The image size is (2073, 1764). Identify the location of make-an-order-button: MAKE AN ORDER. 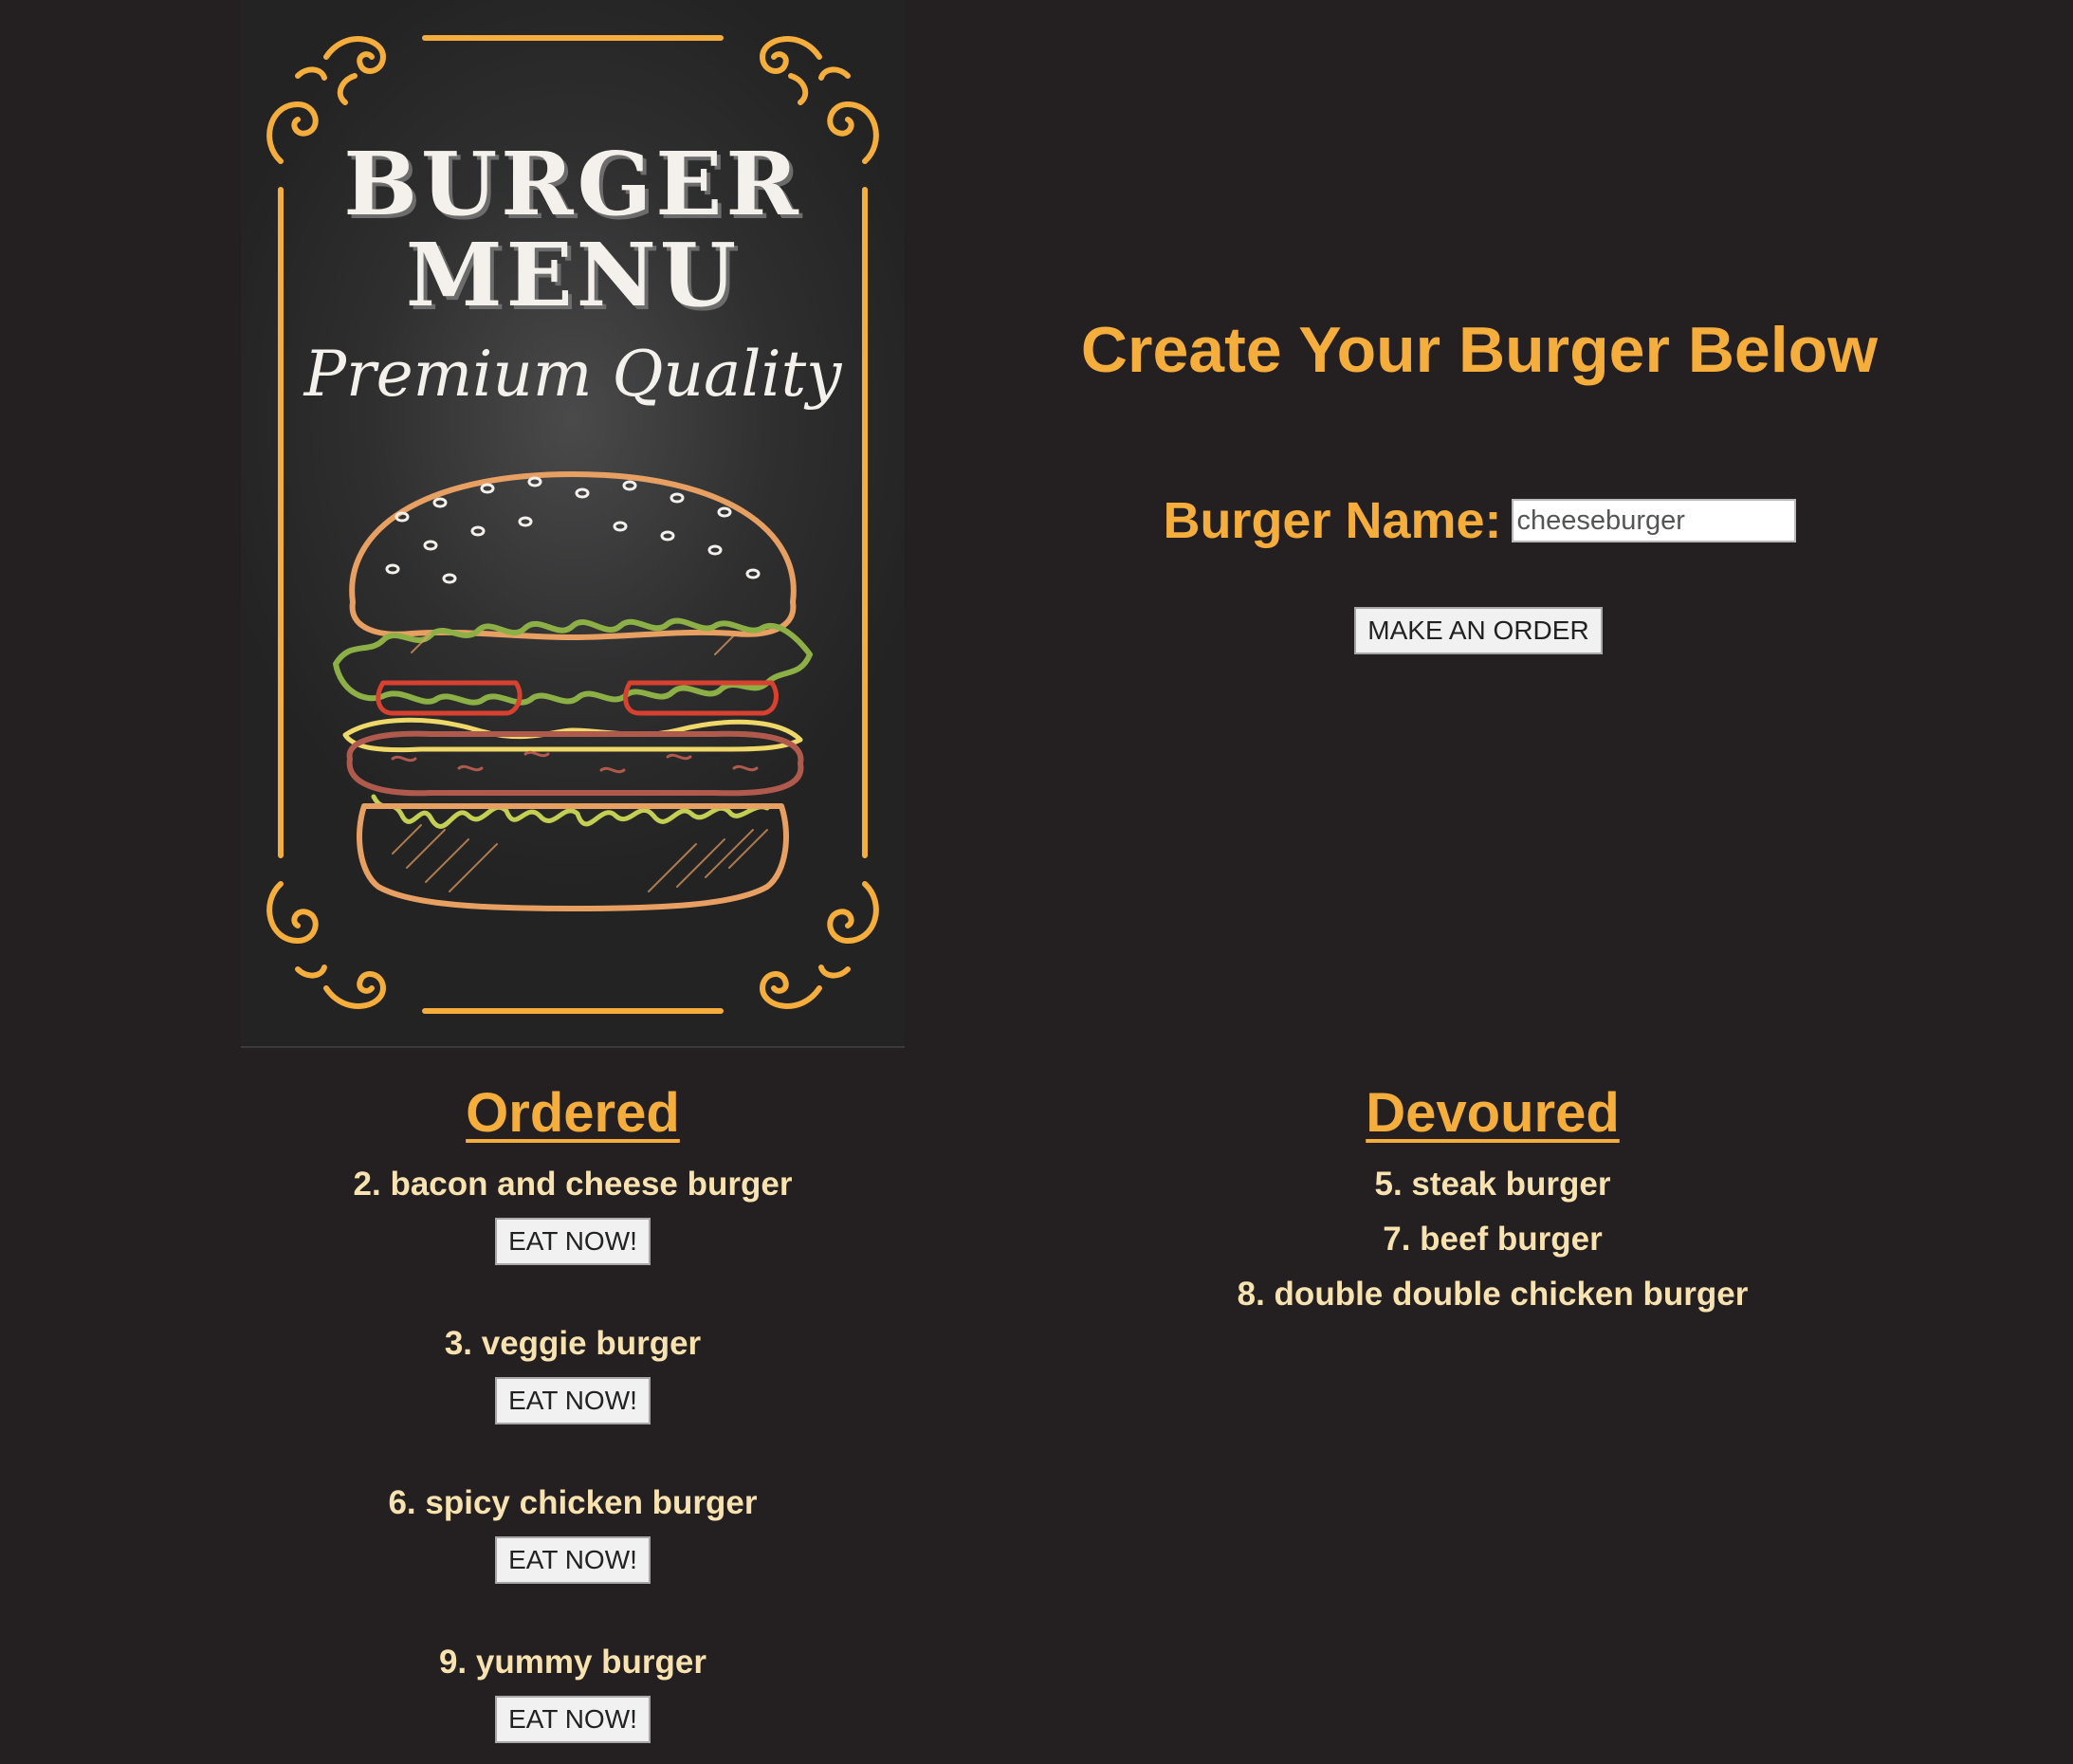
(1478, 630).